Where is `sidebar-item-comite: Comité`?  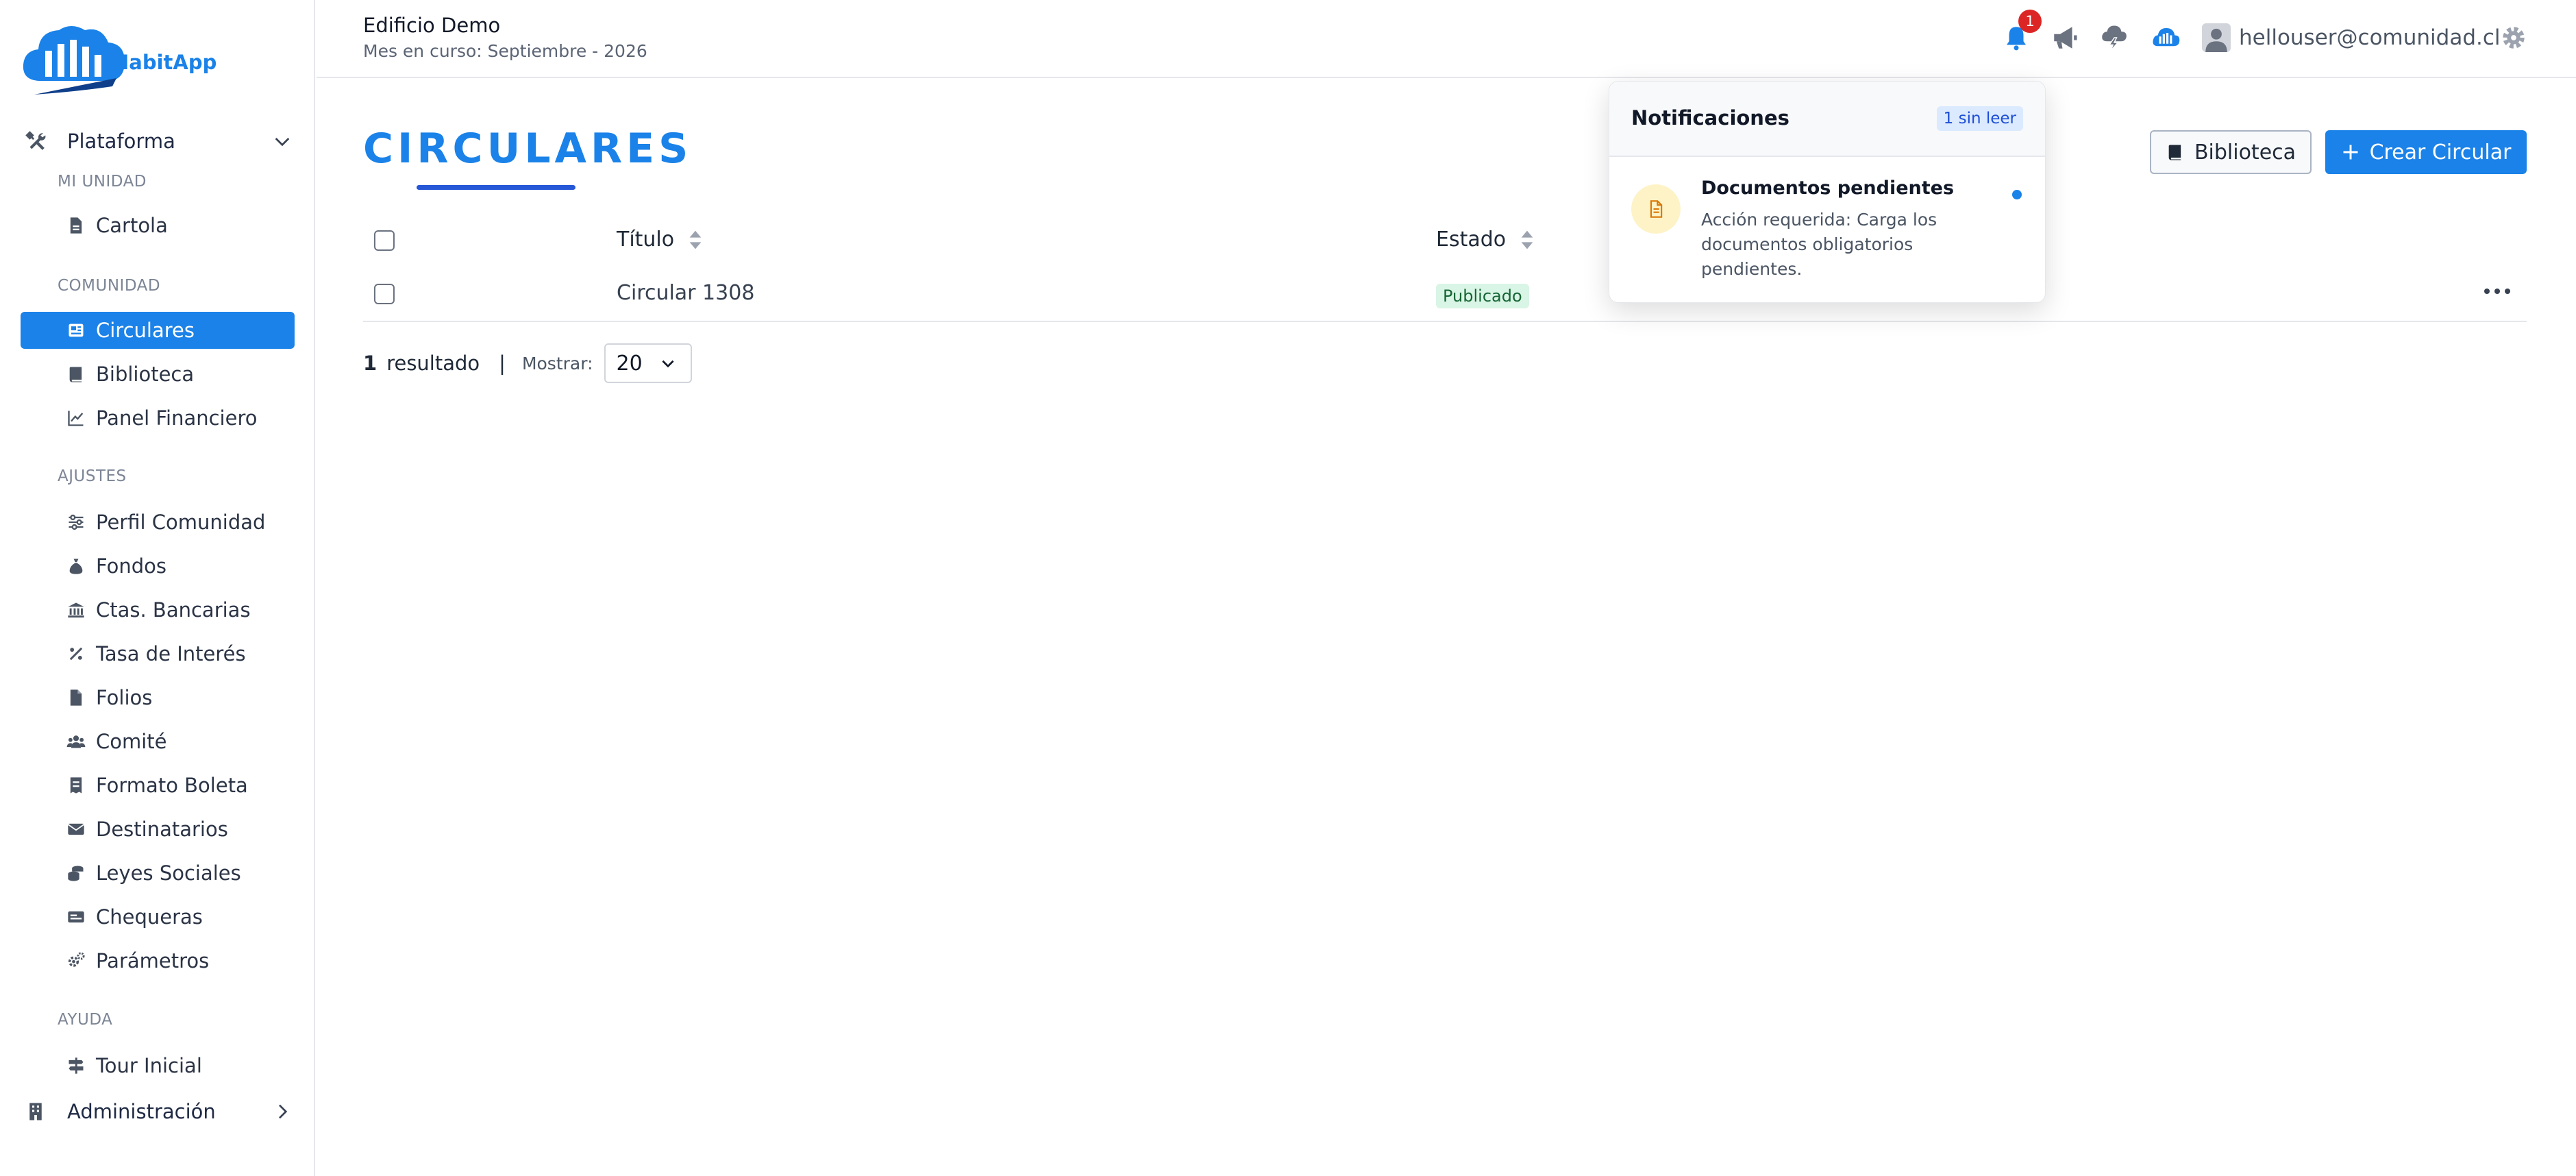
sidebar-item-comite: Comité is located at coordinates (158, 741).